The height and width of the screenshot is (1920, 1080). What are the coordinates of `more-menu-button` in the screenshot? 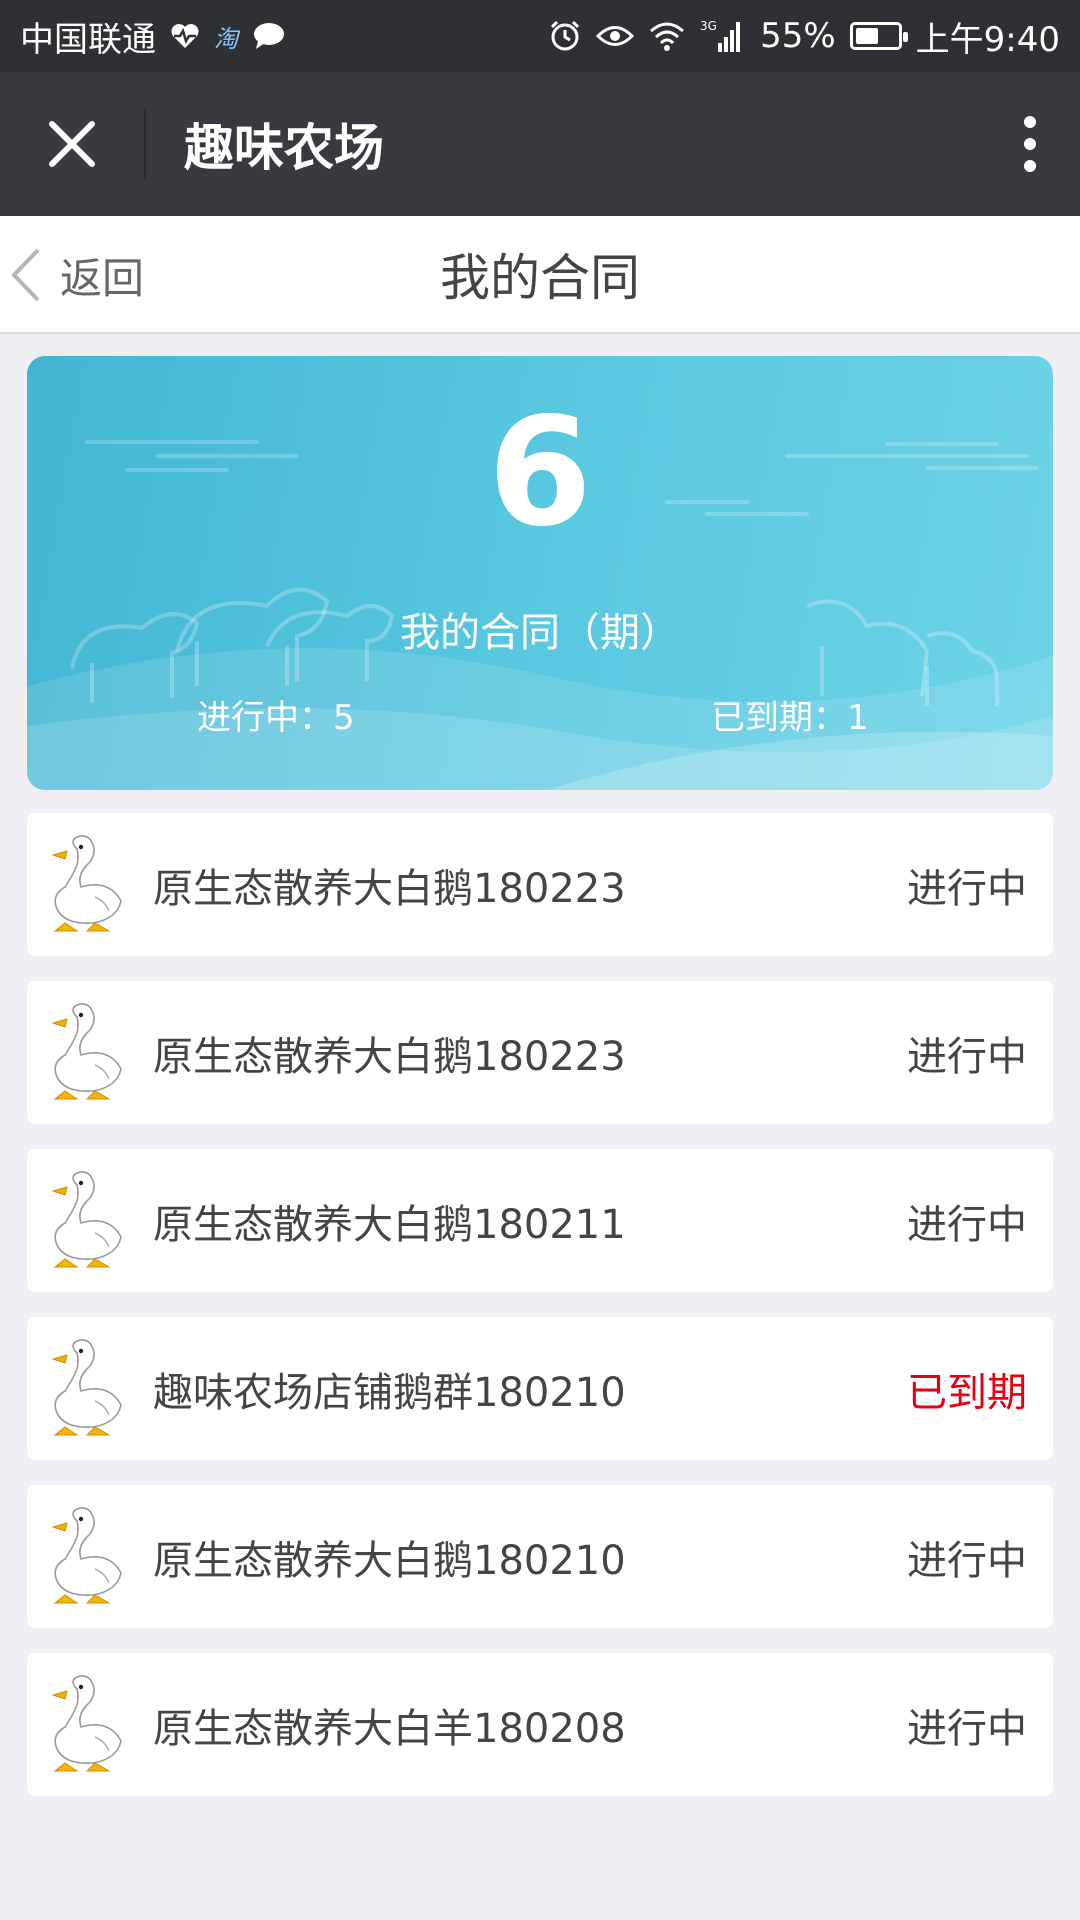 It's located at (1030, 144).